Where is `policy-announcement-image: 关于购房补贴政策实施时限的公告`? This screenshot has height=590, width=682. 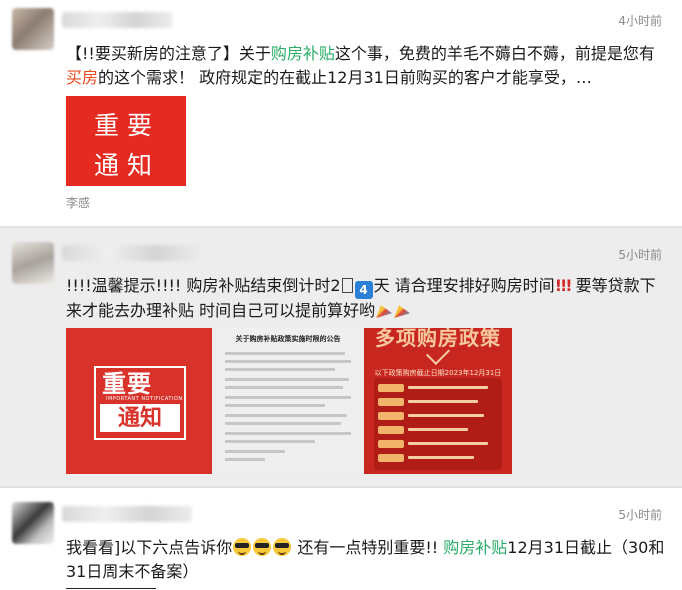
policy-announcement-image: 关于购房补贴政策实施时限的公告 is located at coordinates (288, 401).